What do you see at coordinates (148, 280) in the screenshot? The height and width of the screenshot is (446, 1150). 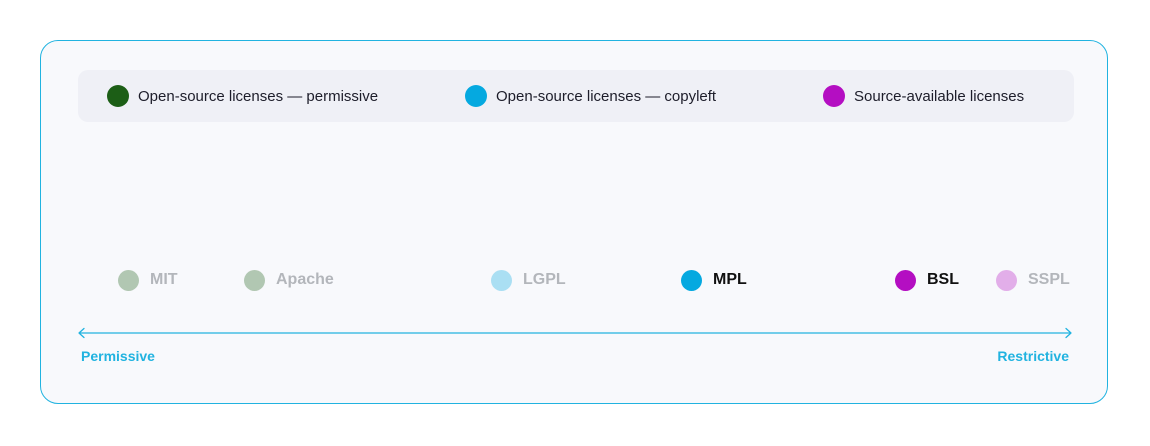 I see `license-mit: MIT` at bounding box center [148, 280].